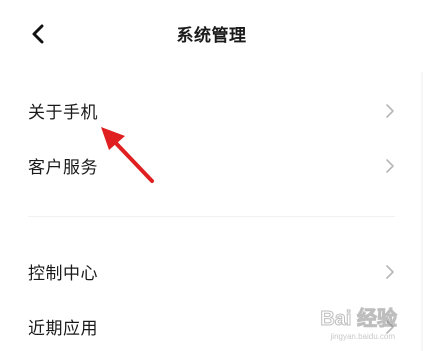 The height and width of the screenshot is (351, 423). What do you see at coordinates (211, 216) in the screenshot?
I see `section-divider` at bounding box center [211, 216].